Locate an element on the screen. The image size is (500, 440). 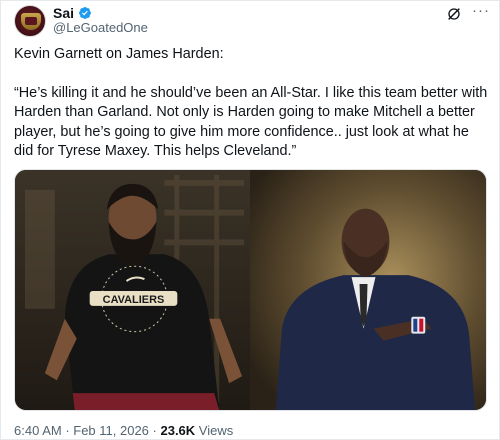
more-icon: ··· is located at coordinates (481, 12).